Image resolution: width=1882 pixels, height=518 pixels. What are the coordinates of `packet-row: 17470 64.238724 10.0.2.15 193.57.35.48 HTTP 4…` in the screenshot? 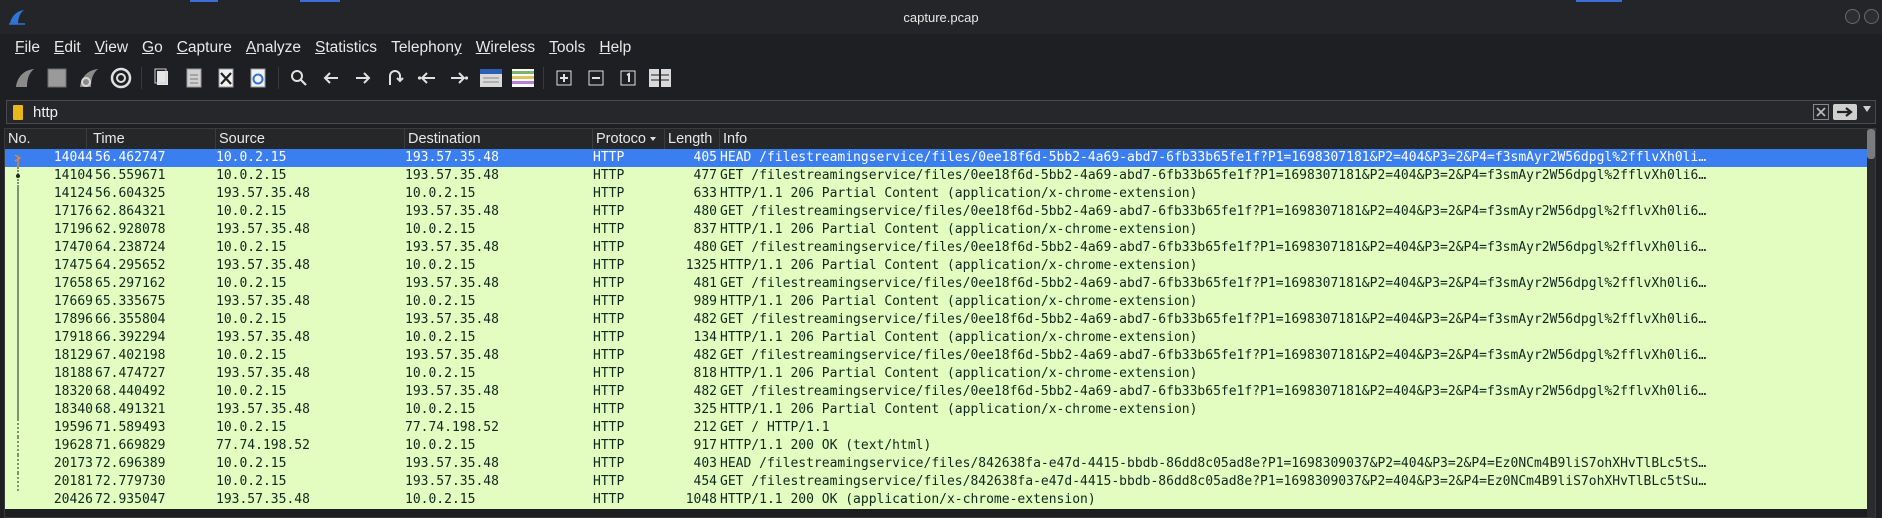 It's located at (936, 248).